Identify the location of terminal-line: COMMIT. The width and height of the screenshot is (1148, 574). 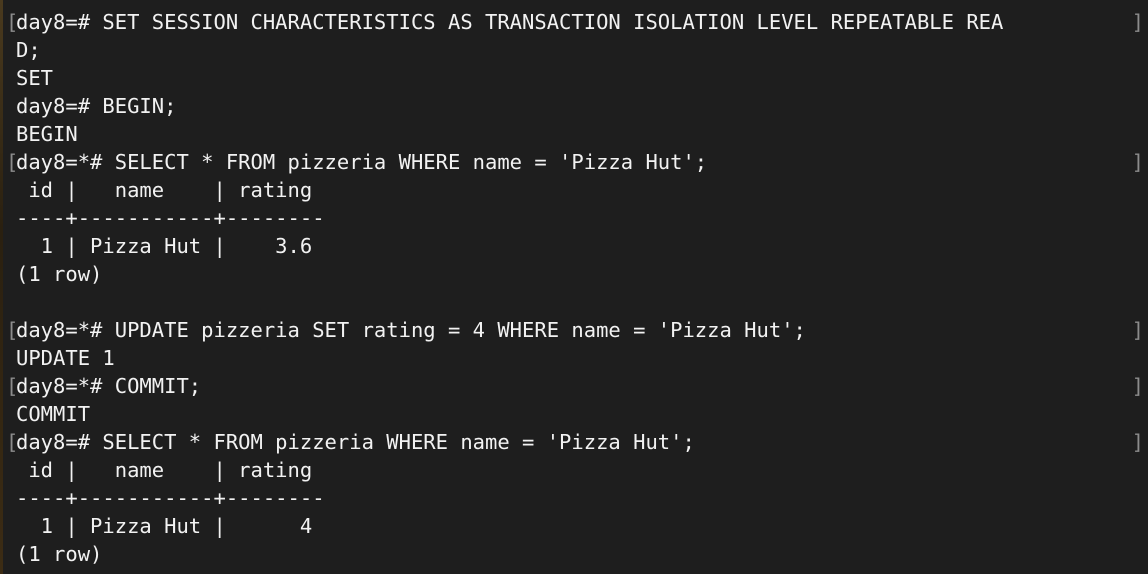
(574, 414).